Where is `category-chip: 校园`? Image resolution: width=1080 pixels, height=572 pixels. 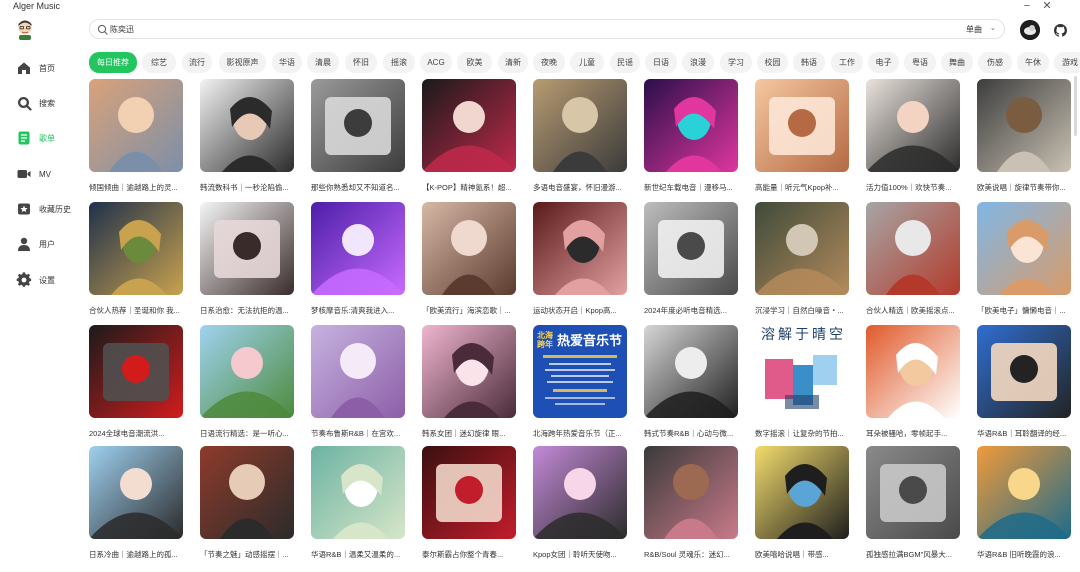
category-chip: 校园 is located at coordinates (772, 62).